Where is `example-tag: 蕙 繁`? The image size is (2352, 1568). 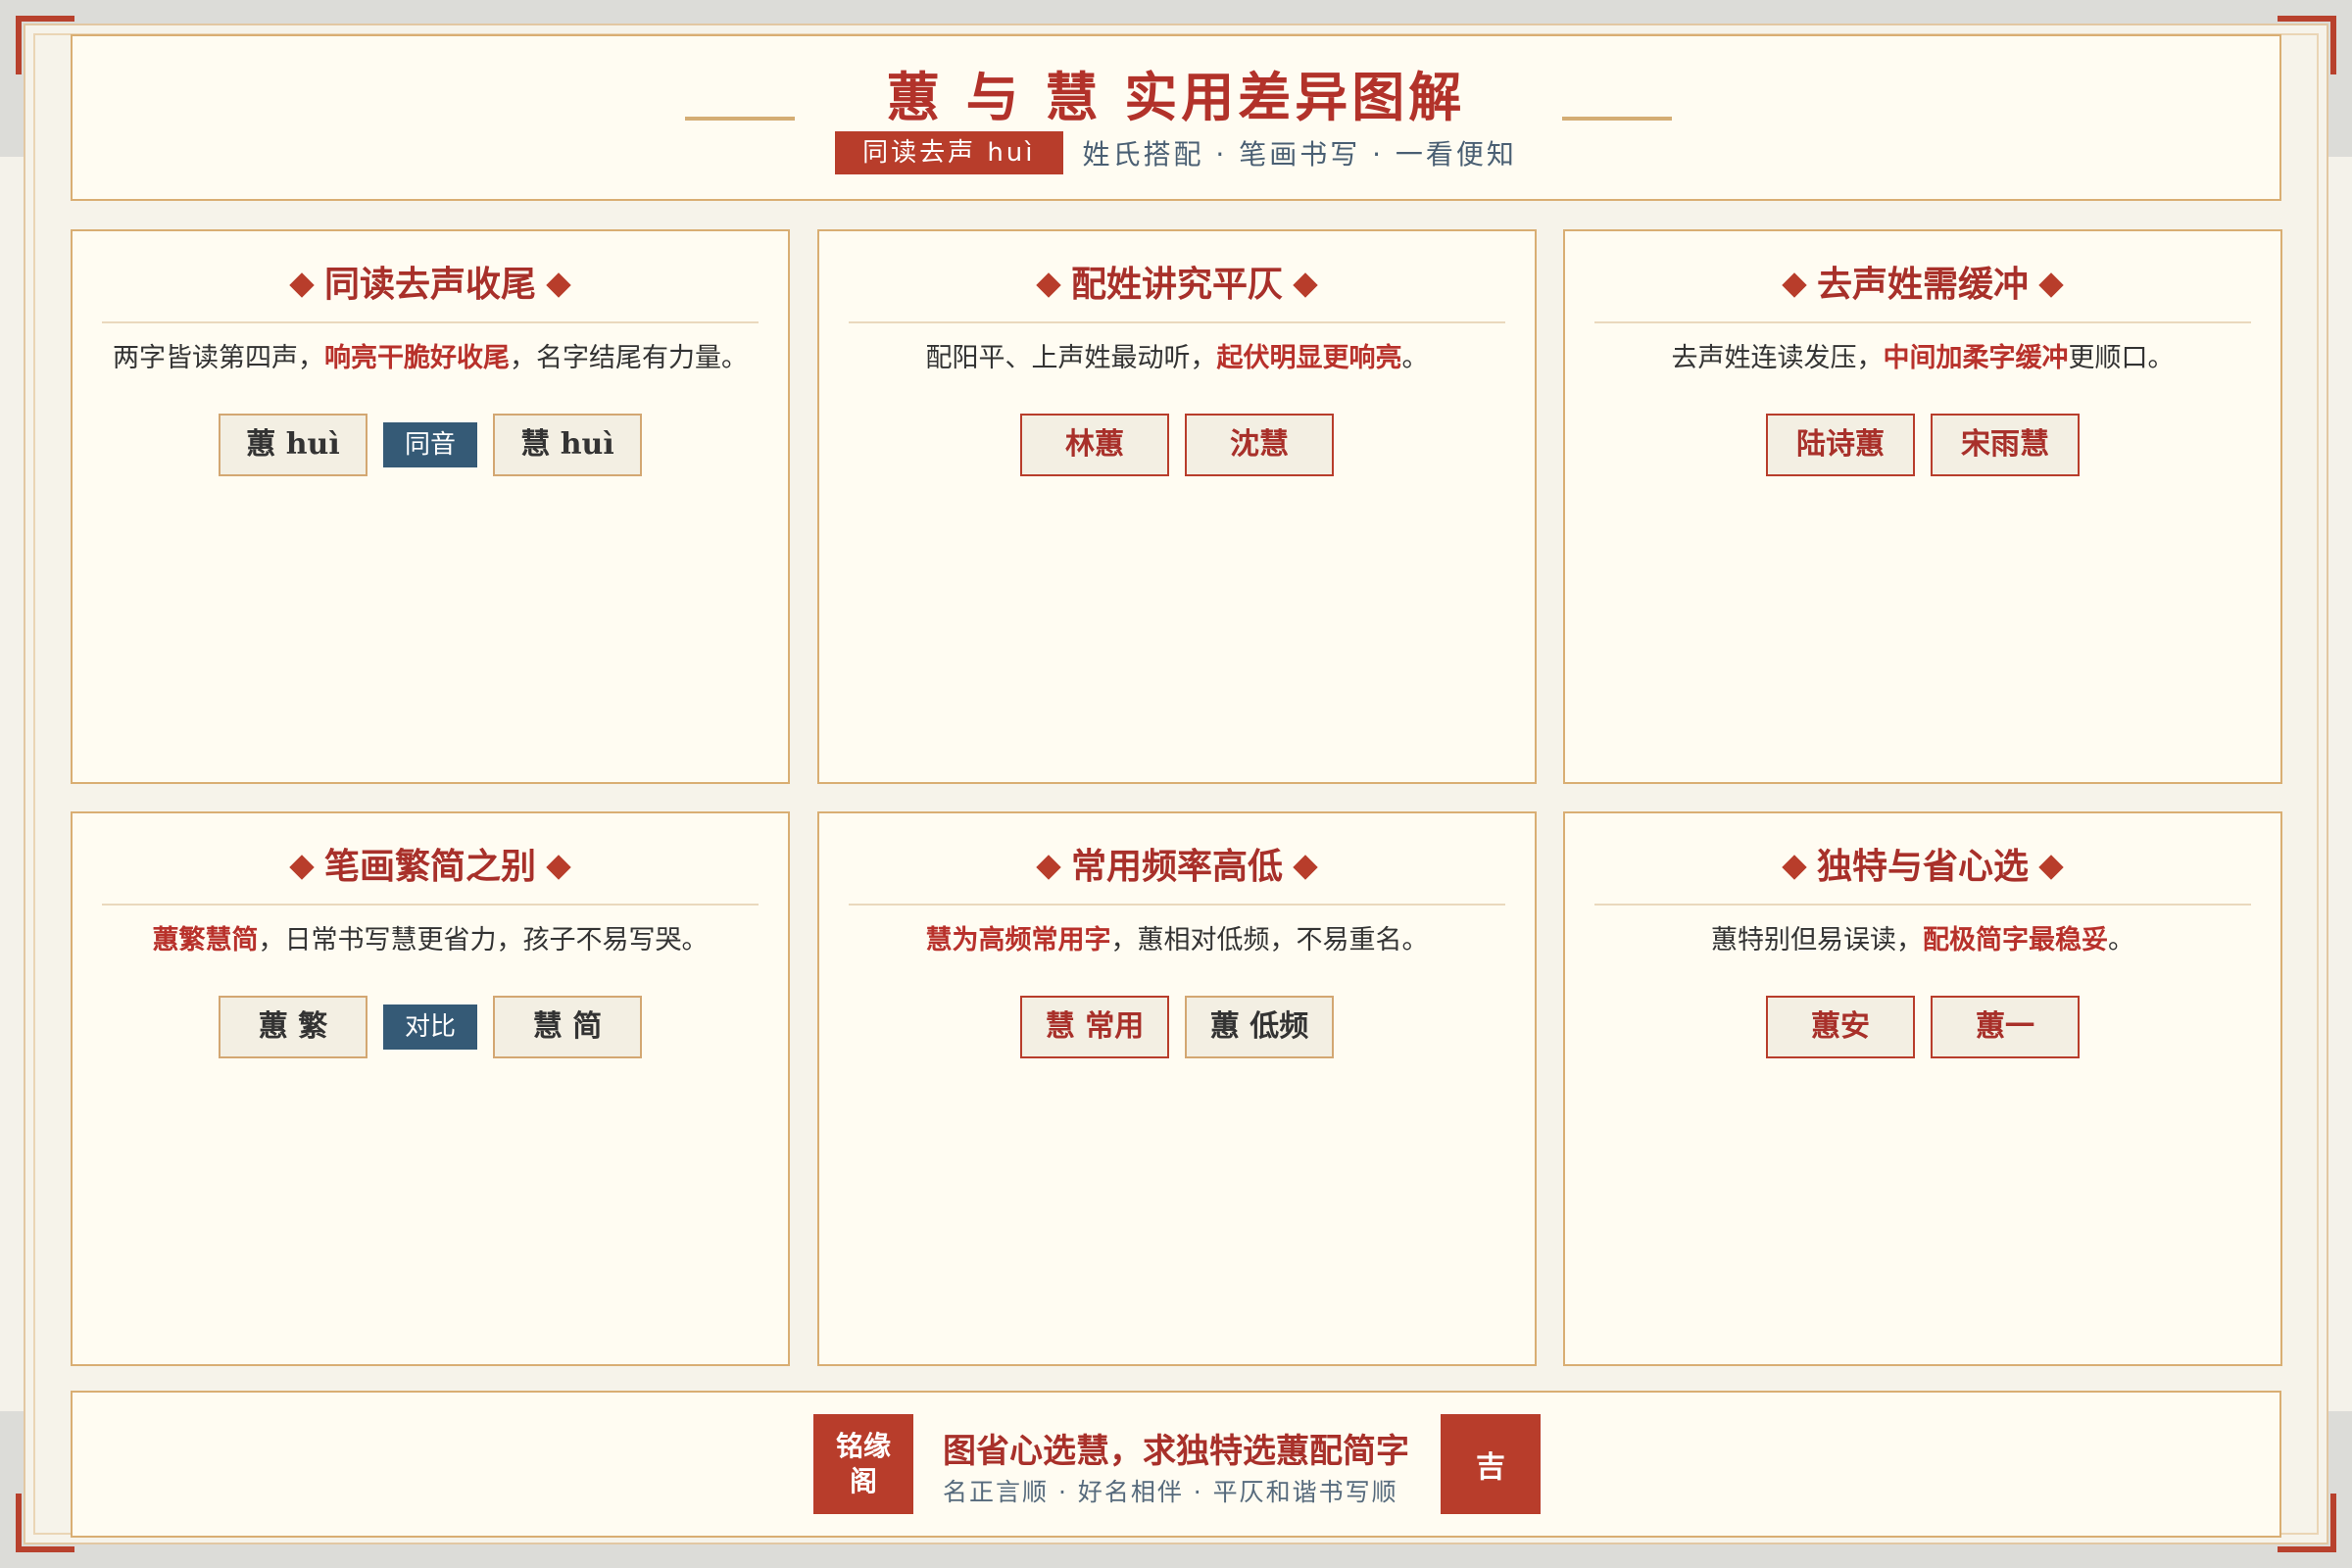 example-tag: 蕙 繁 is located at coordinates (293, 1027).